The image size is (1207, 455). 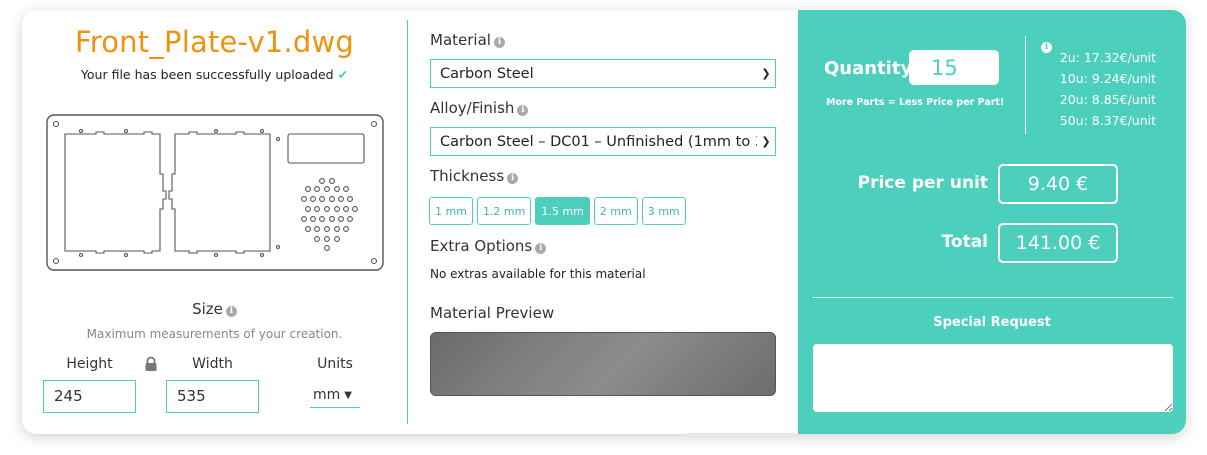 I want to click on height-input: 245, so click(x=89, y=396).